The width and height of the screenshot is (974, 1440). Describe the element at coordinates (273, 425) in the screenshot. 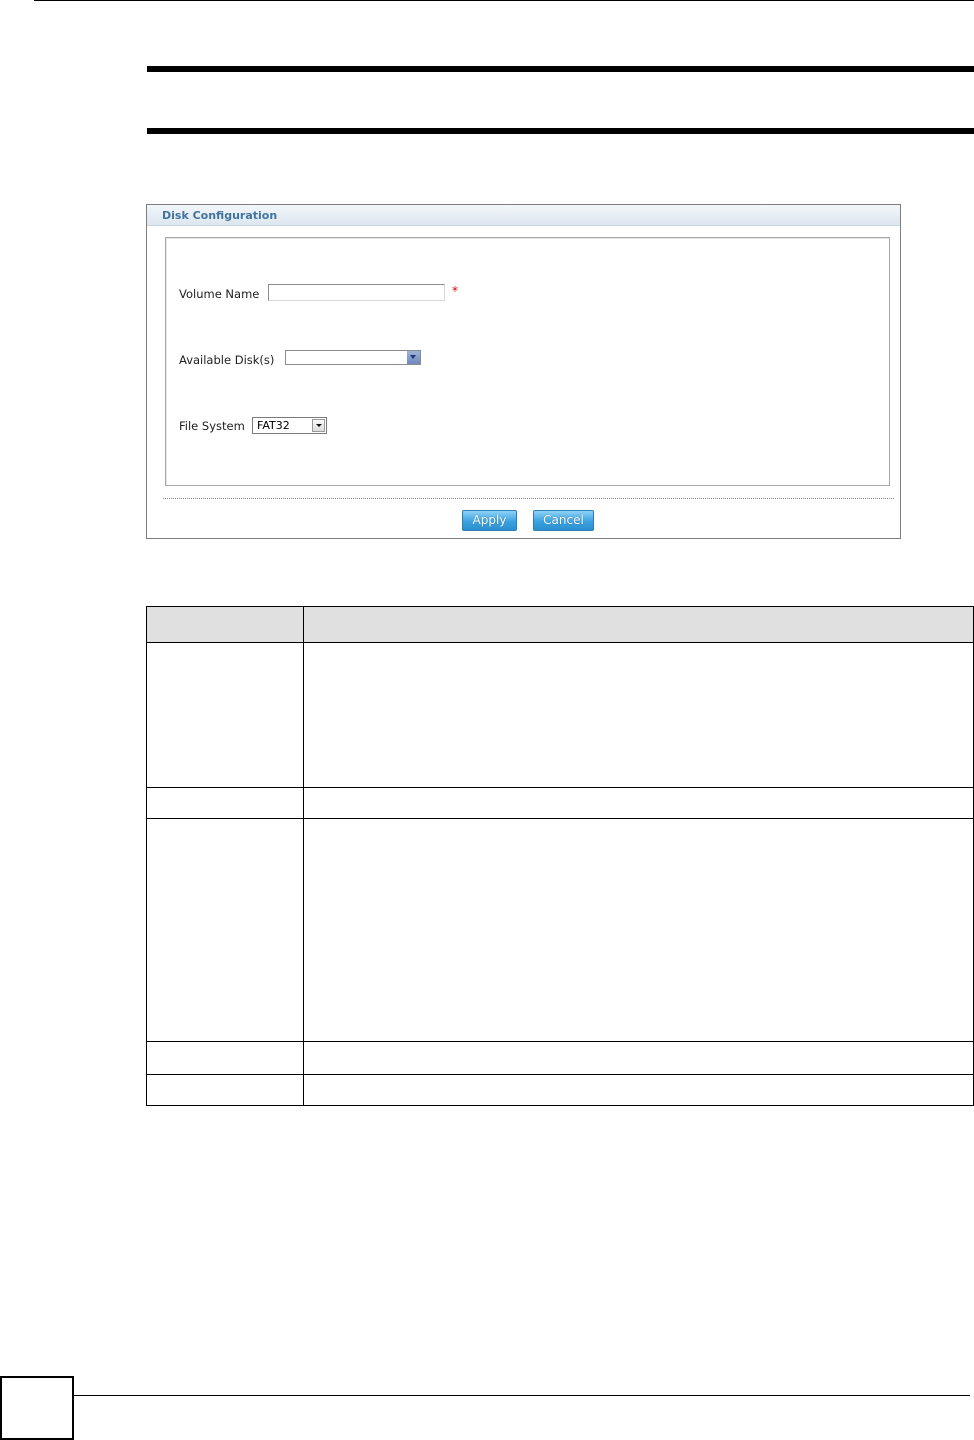

I see `file-system-value: FAT32` at that location.